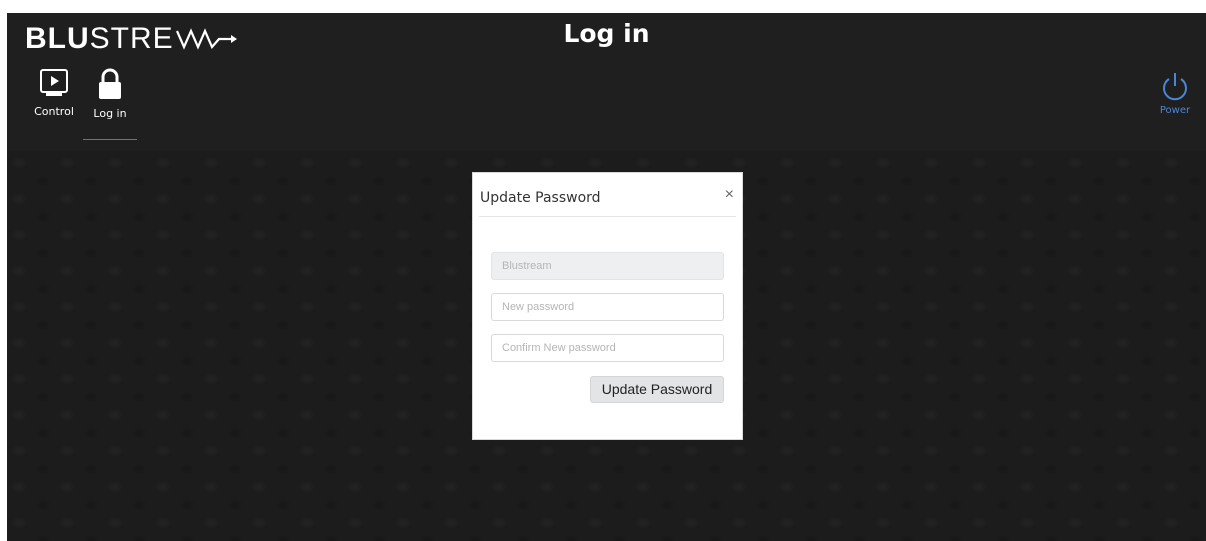 This screenshot has width=1206, height=541. I want to click on active-tab-indicator, so click(110, 139).